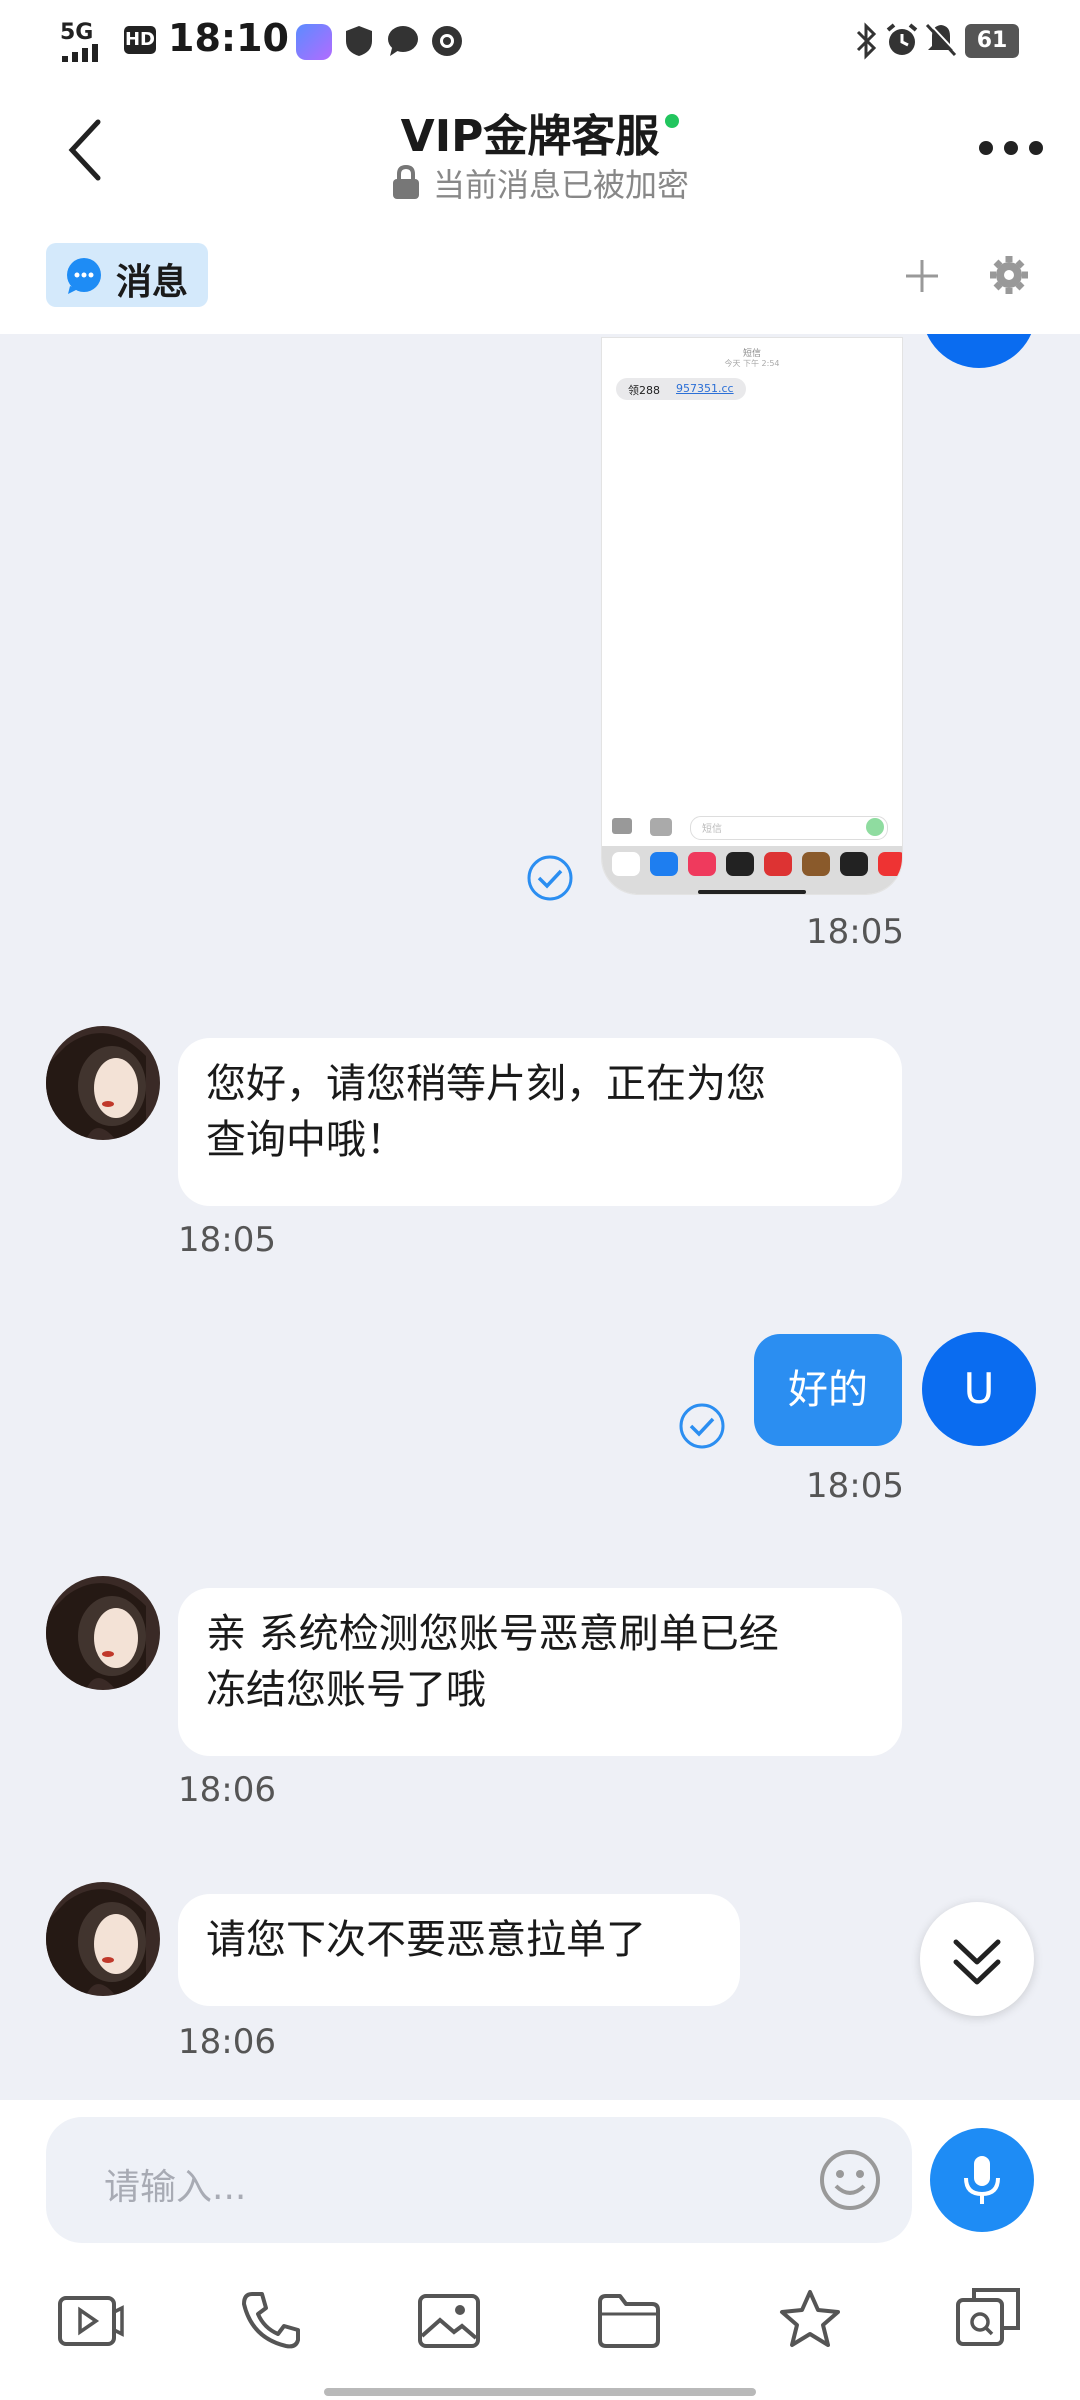 The width and height of the screenshot is (1080, 2400). I want to click on user-avatar: U, so click(979, 1389).